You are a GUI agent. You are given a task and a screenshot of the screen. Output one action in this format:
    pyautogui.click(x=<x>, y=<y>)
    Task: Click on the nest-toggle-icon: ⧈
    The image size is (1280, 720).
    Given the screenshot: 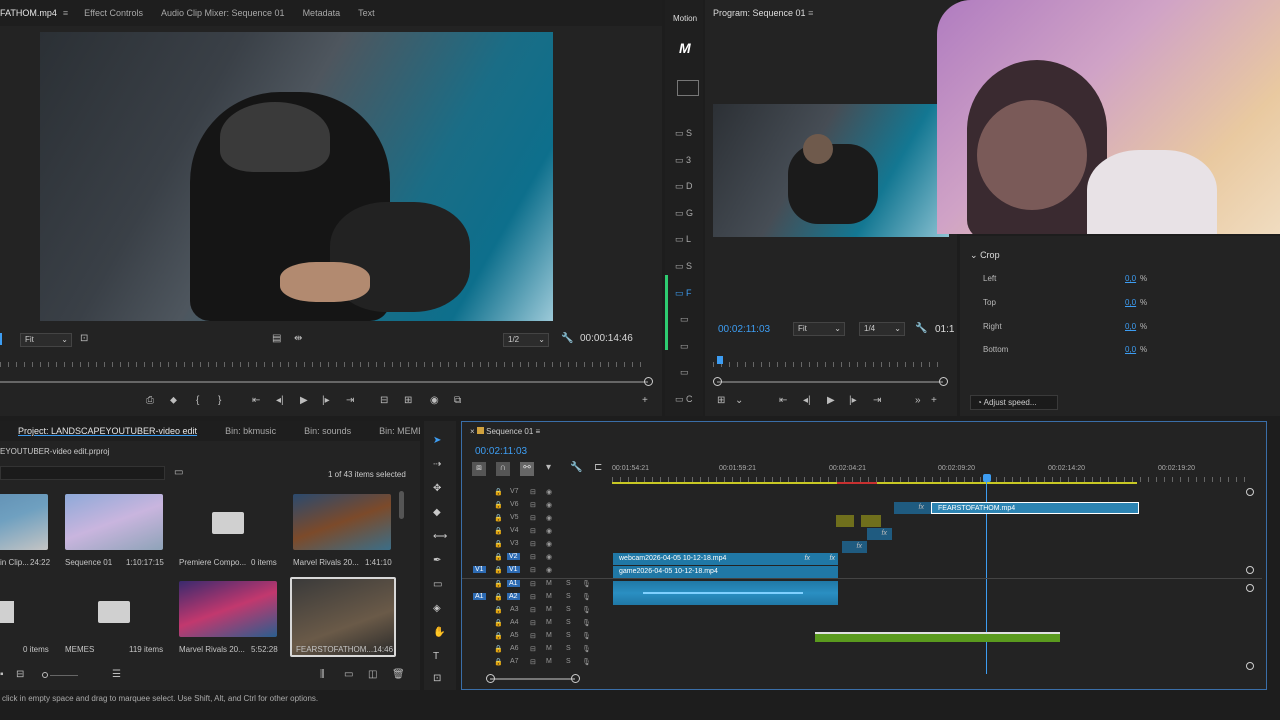 What is the action you would take?
    pyautogui.click(x=479, y=469)
    